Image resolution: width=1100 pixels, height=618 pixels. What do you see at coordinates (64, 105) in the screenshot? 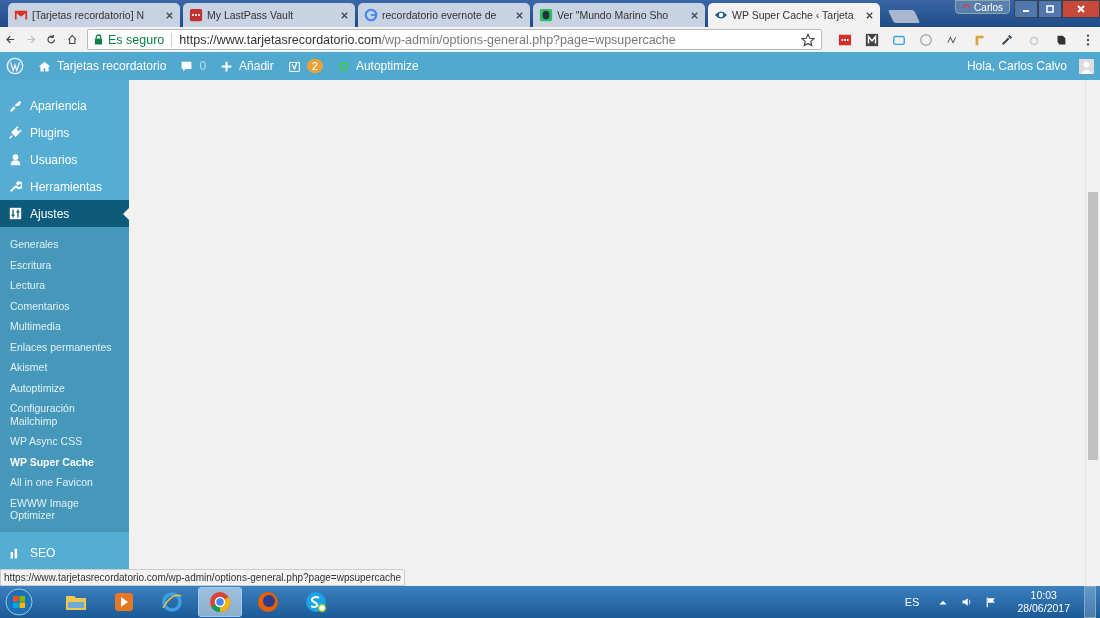
I see `sidebar-item: Apariencia` at bounding box center [64, 105].